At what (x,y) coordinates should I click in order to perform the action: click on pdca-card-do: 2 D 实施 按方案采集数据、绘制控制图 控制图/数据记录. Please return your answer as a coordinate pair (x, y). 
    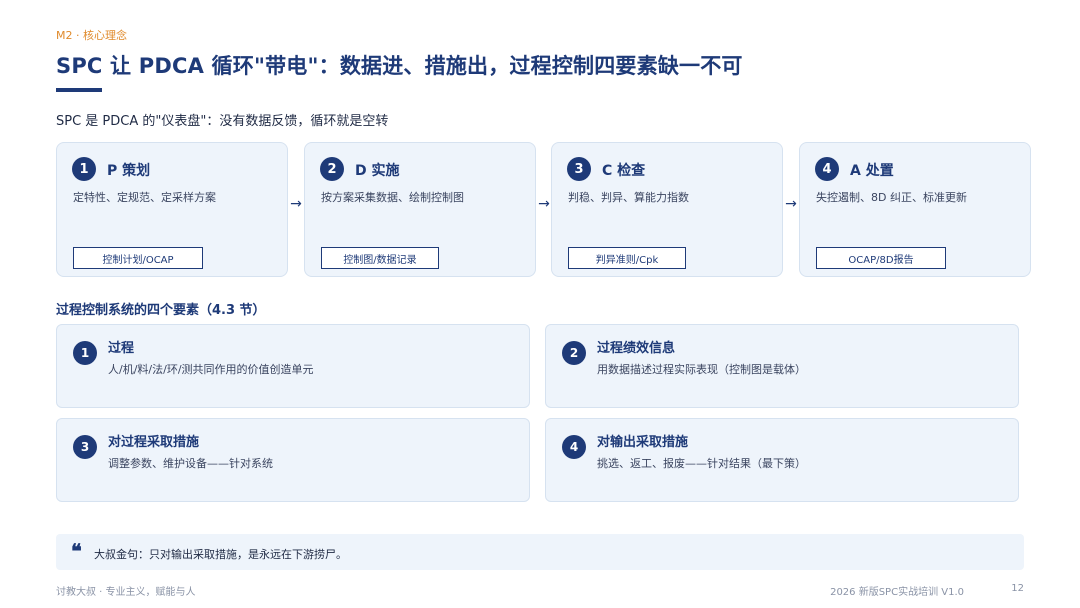
    Looking at the image, I should click on (420, 209).